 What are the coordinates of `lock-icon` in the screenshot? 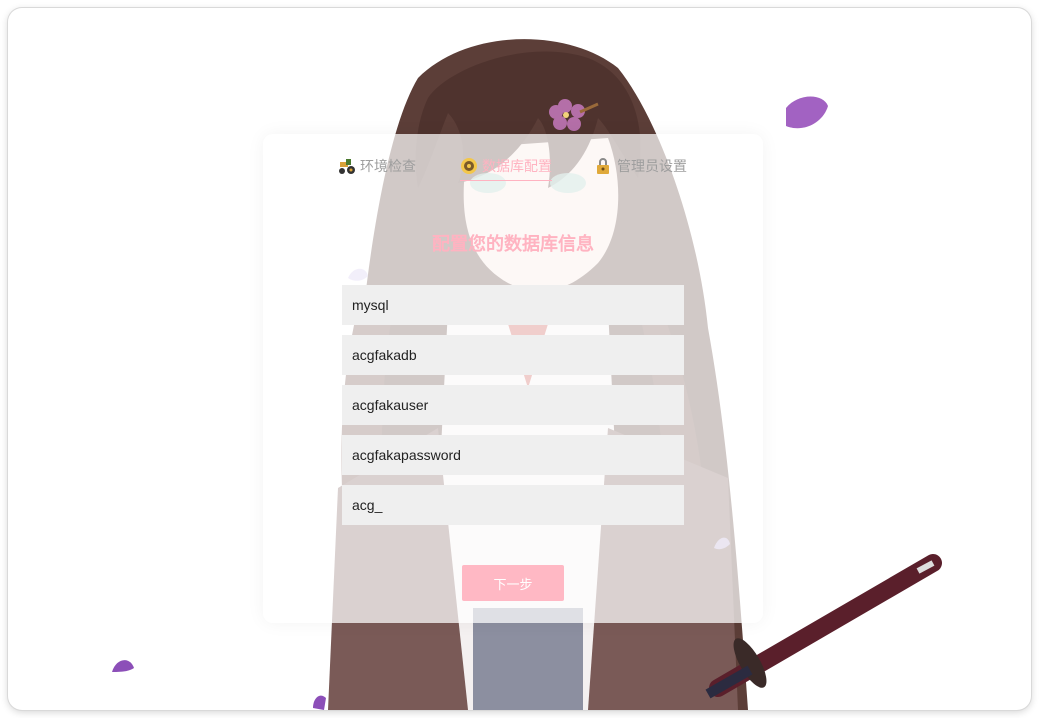 It's located at (603, 166).